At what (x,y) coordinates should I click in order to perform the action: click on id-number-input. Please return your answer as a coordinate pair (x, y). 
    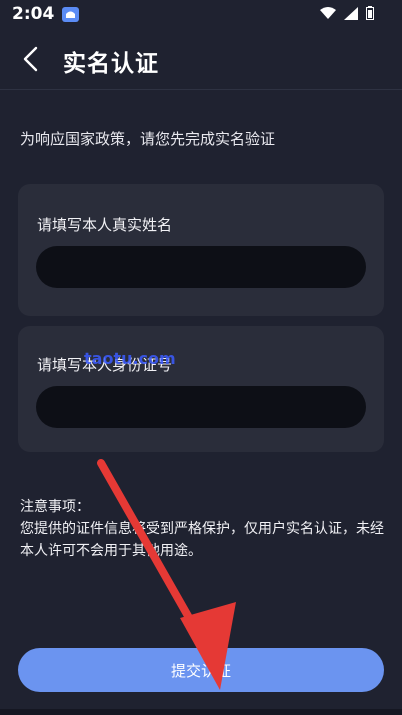
    Looking at the image, I should click on (201, 407).